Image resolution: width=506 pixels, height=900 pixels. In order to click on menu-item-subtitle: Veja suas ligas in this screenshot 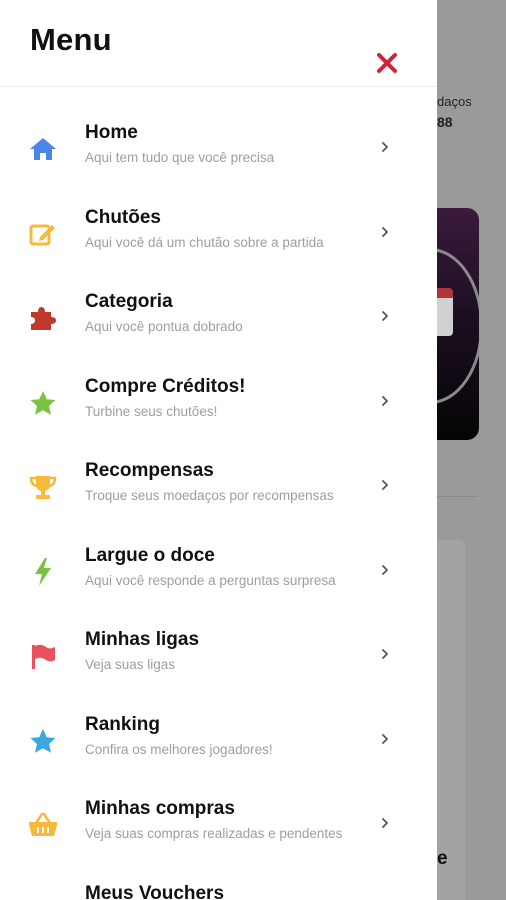, I will do `click(130, 664)`.